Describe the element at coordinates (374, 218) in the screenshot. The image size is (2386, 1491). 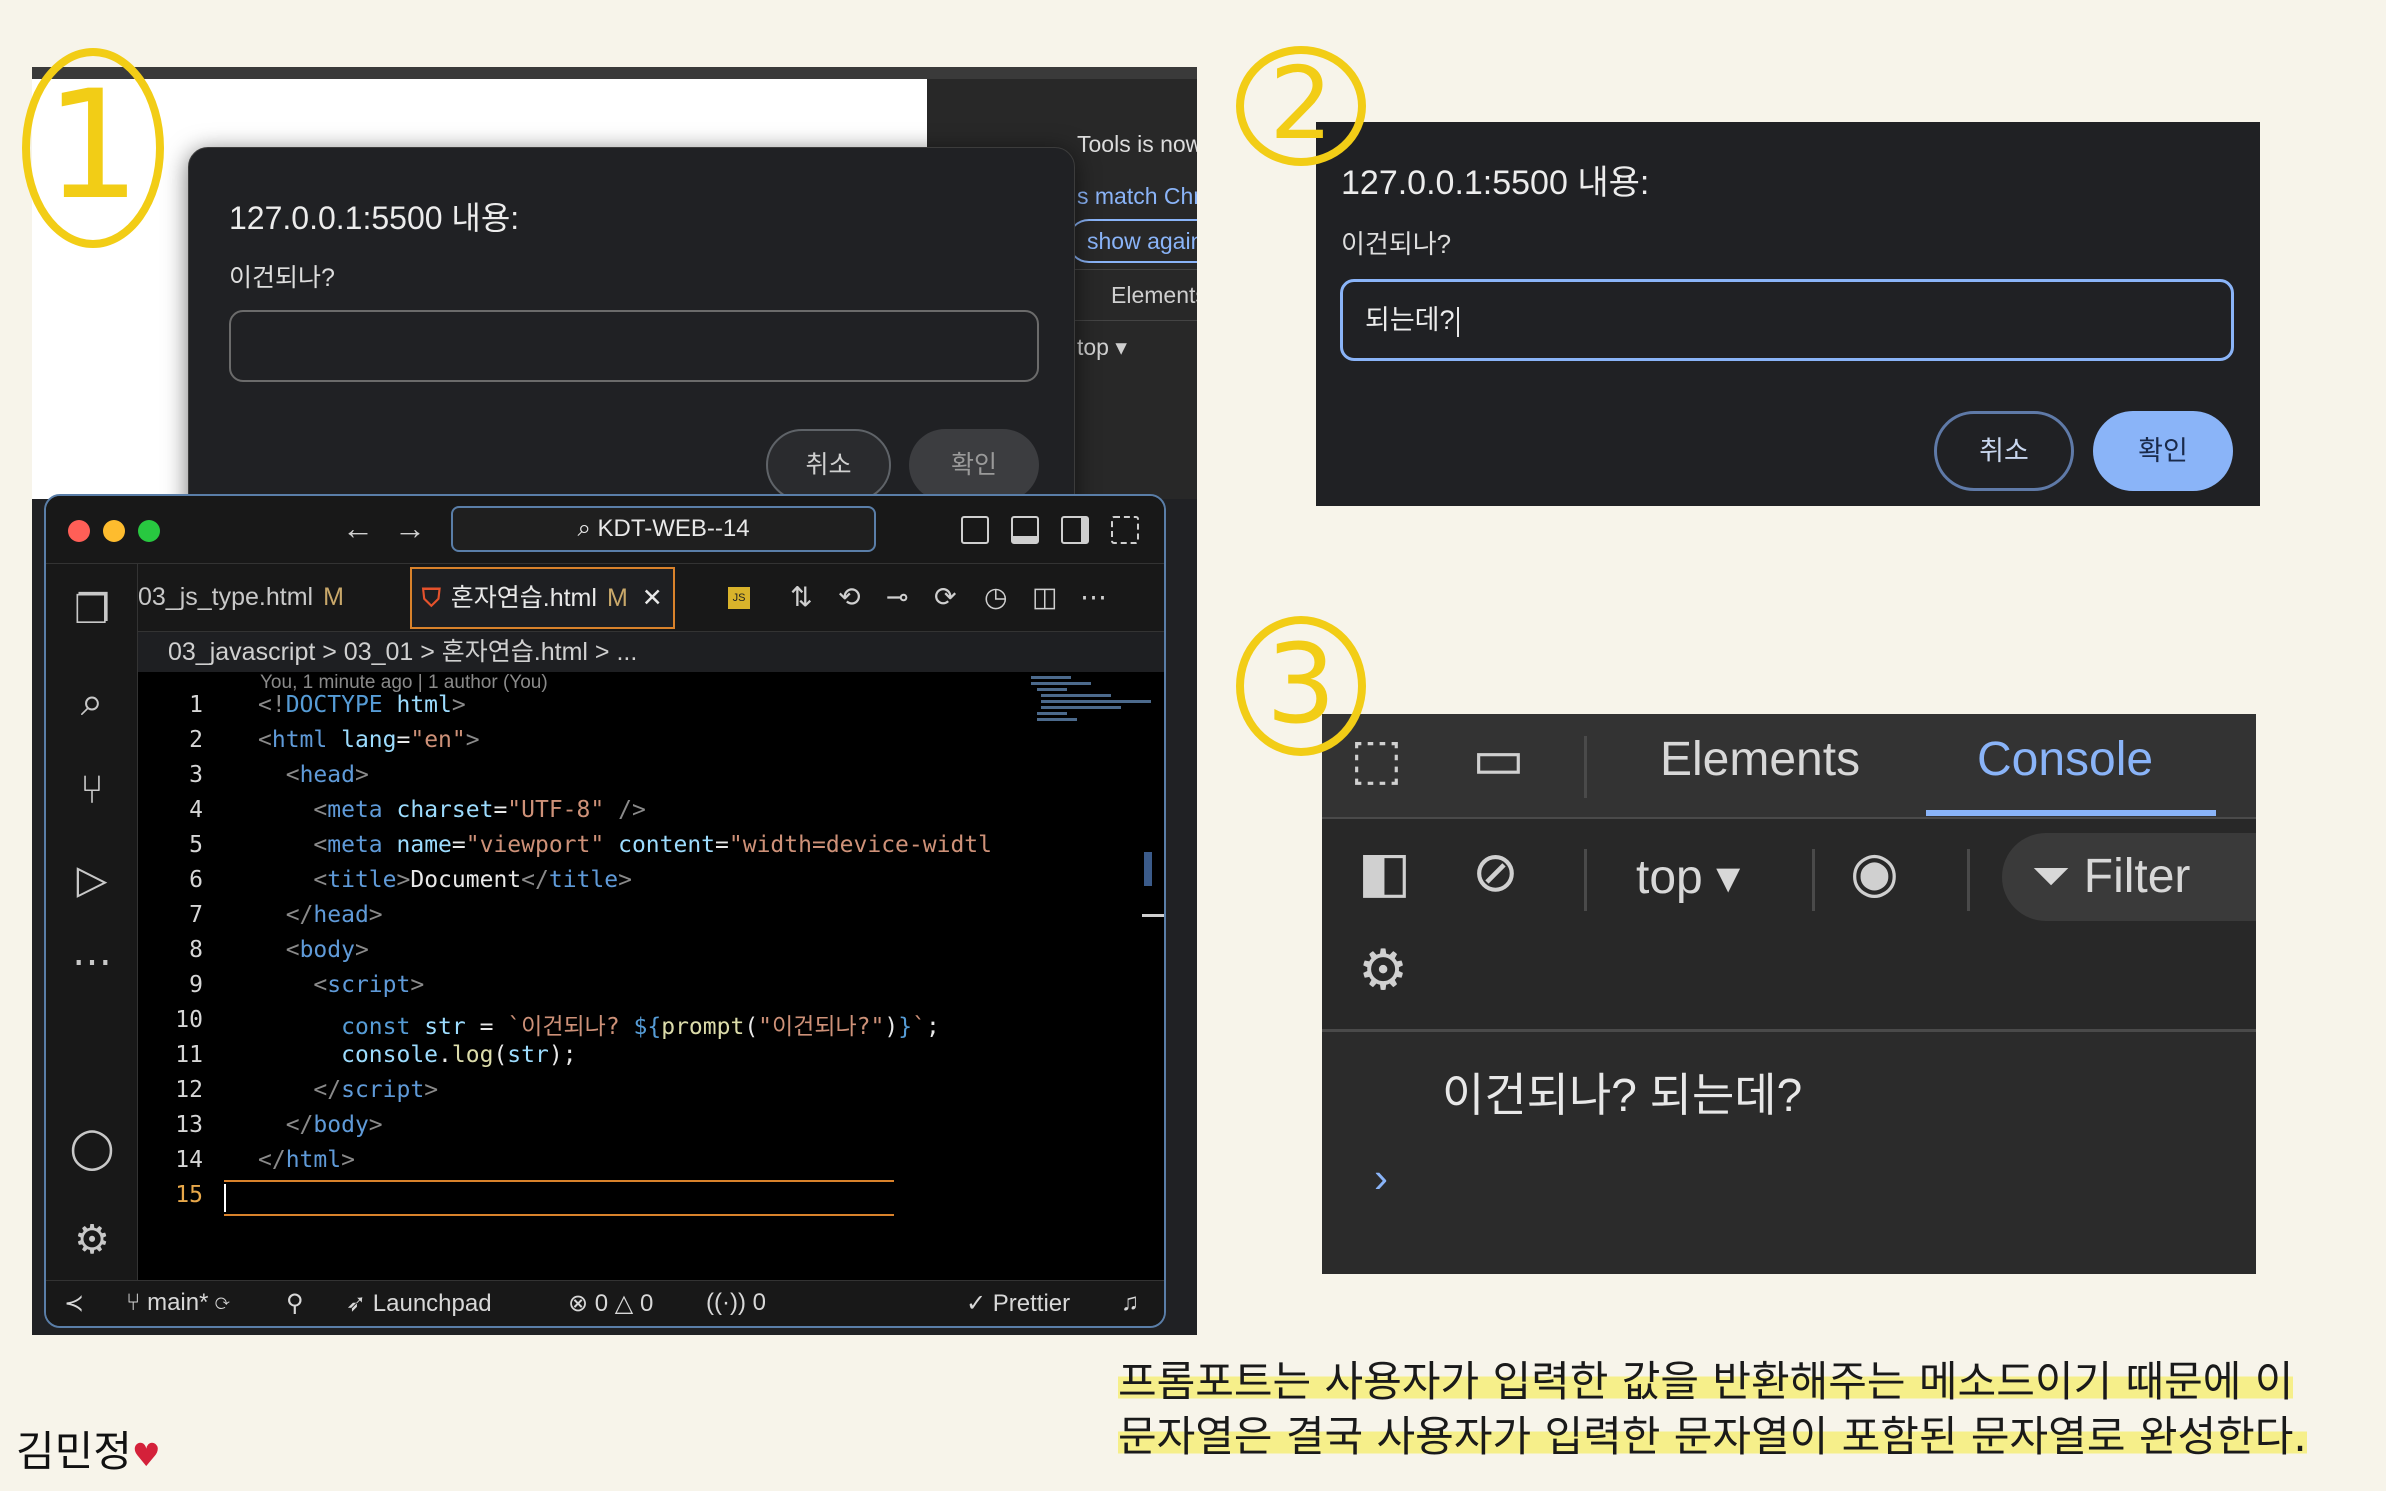
I see `dialog-title: 127.0.0.1:5500 내용:` at that location.